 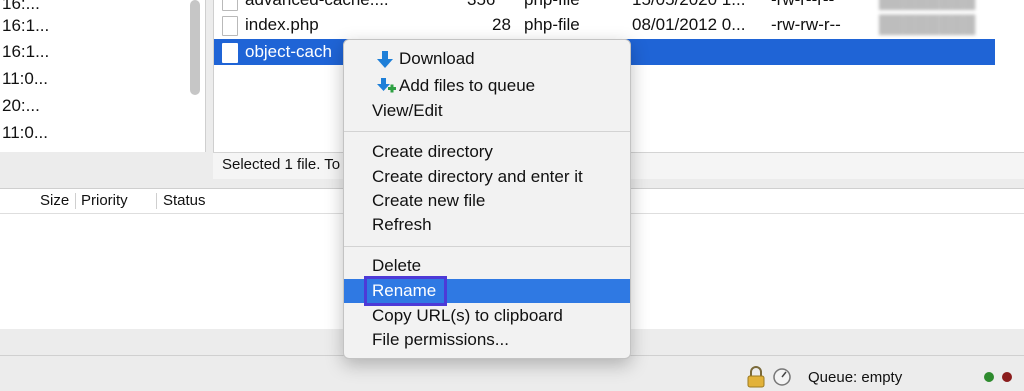 I want to click on add-to-queue-icon, so click(x=386, y=85).